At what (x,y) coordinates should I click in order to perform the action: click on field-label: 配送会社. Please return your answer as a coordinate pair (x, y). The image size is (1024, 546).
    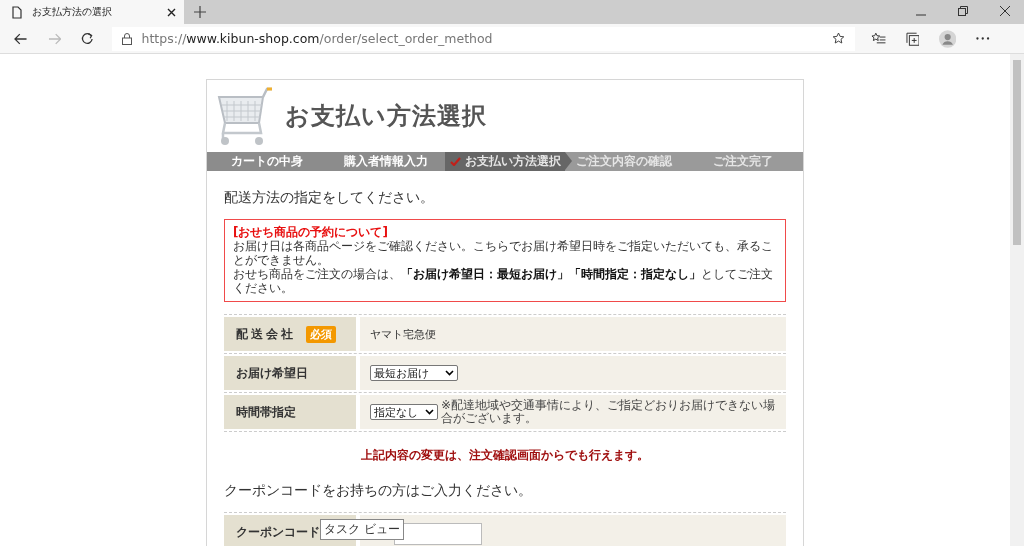
    Looking at the image, I should click on (266, 334).